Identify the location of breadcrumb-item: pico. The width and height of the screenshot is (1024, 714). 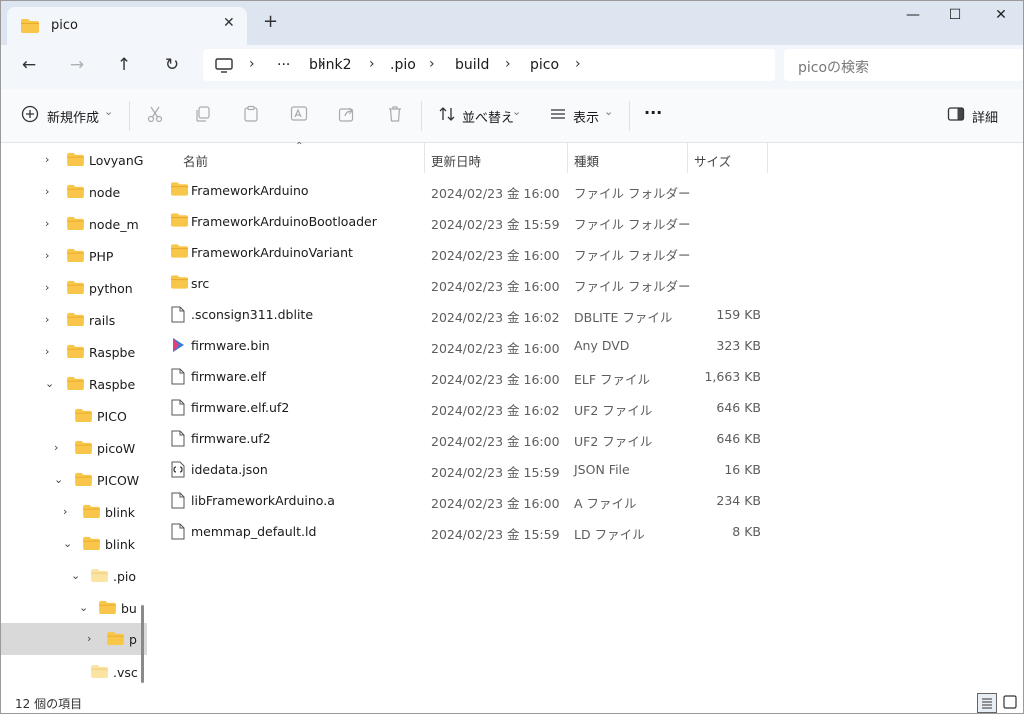
(544, 65).